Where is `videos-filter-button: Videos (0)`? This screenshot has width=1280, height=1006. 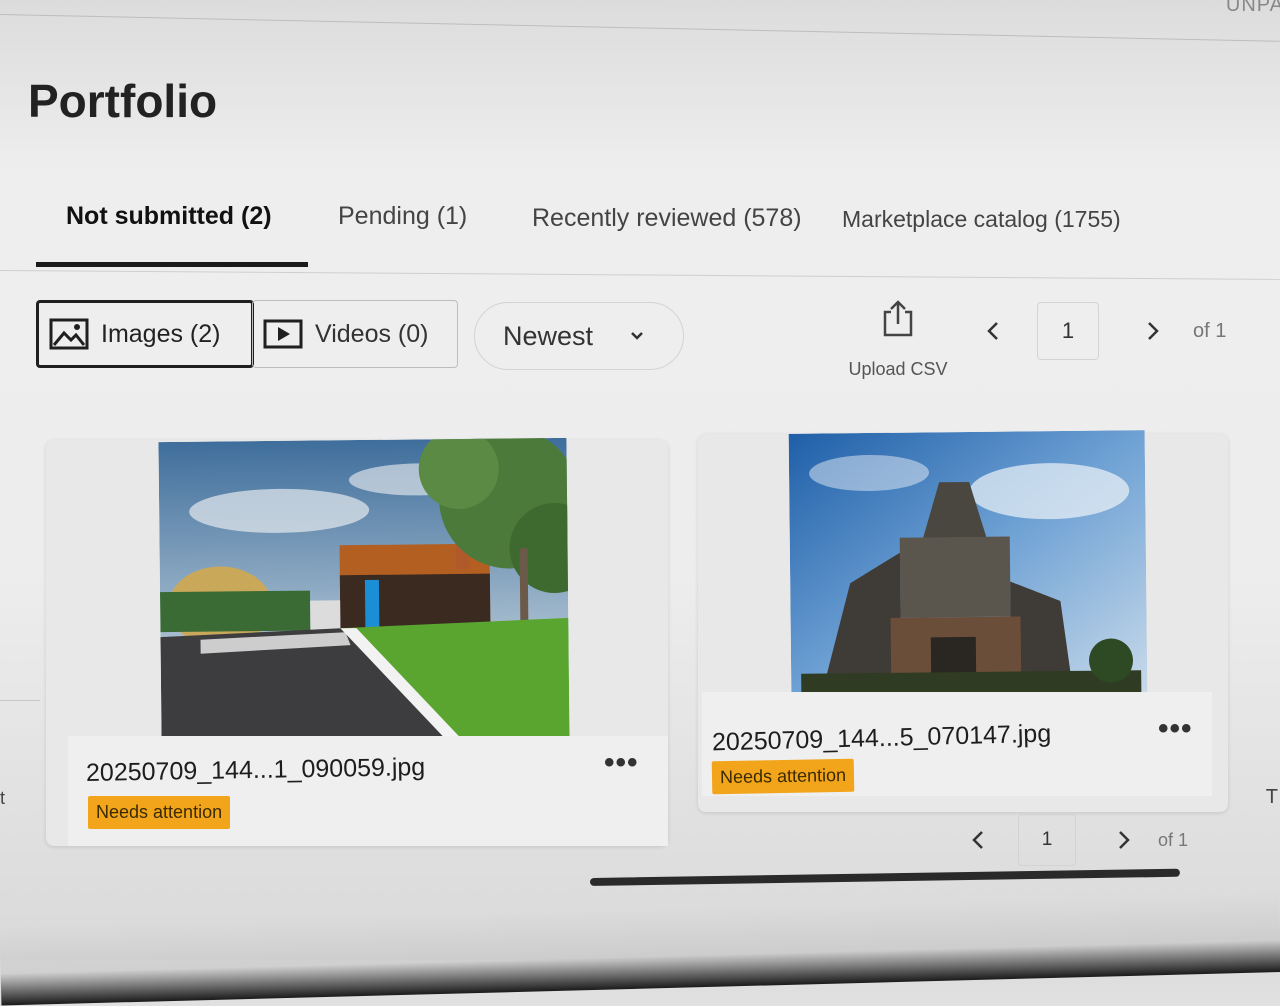
videos-filter-button: Videos (0) is located at coordinates (355, 334).